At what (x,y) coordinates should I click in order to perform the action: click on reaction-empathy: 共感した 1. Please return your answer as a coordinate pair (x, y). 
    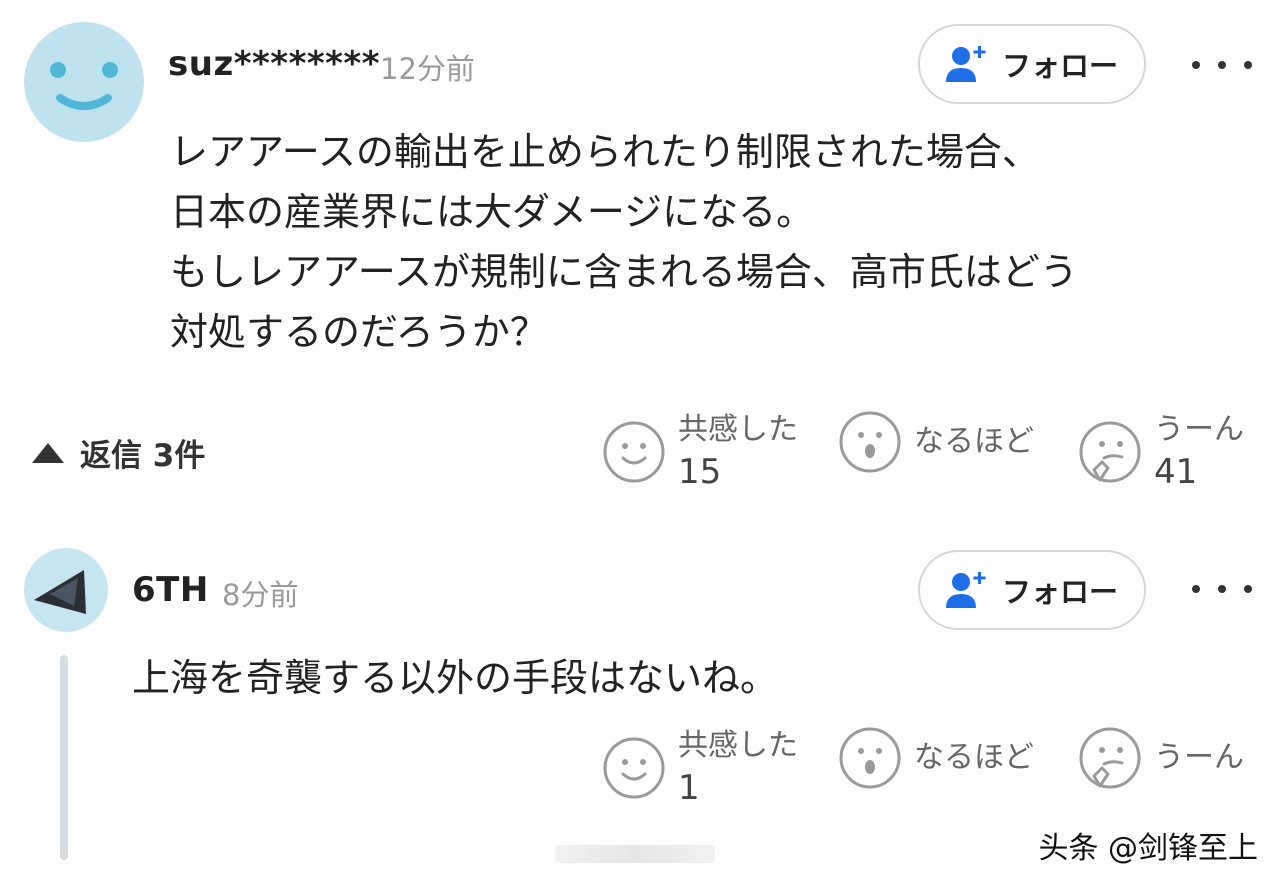
    Looking at the image, I should click on (700, 768).